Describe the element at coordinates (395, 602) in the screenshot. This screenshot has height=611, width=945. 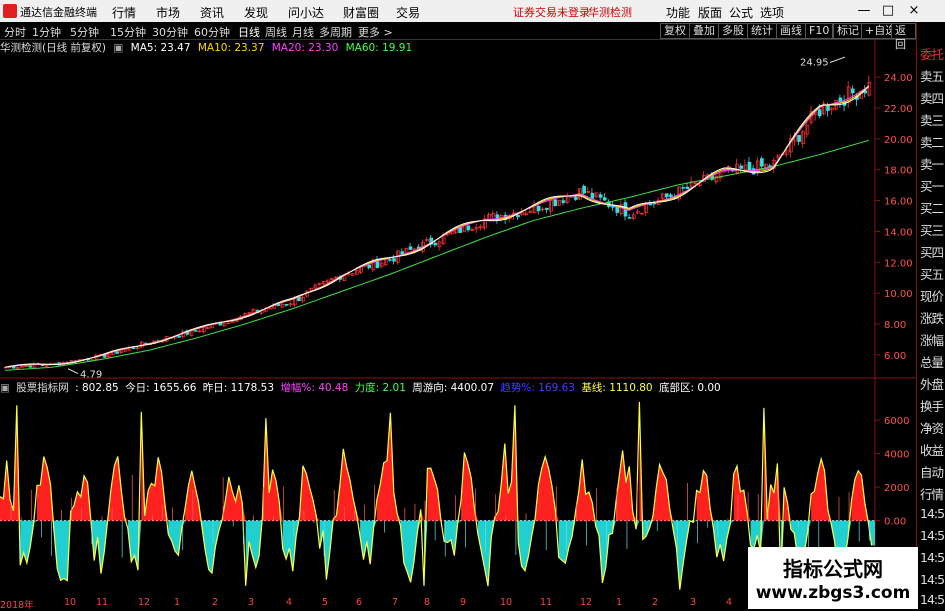
I see `date-label: 7` at that location.